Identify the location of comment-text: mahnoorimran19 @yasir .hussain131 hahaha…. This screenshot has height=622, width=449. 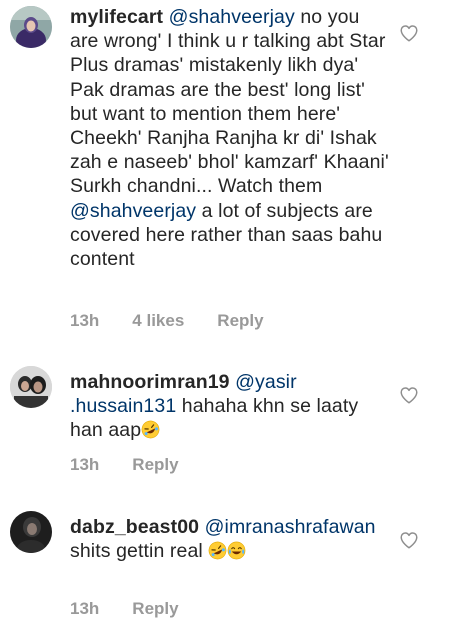
(230, 406).